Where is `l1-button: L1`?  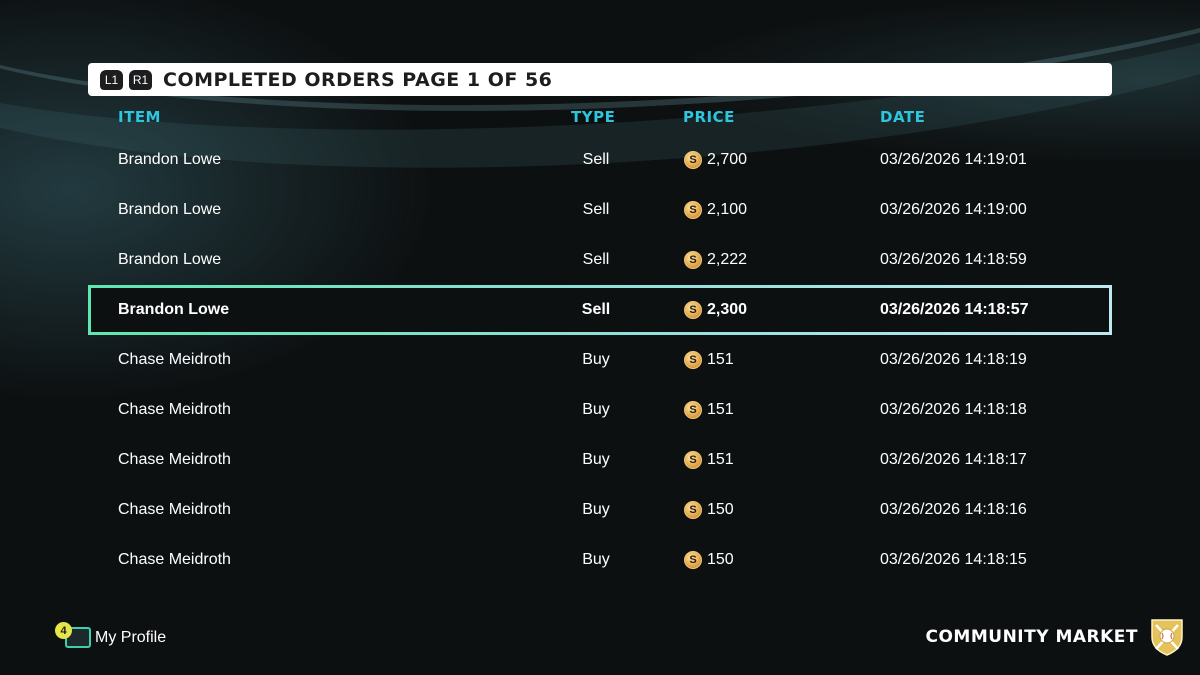
l1-button: L1 is located at coordinates (111, 79).